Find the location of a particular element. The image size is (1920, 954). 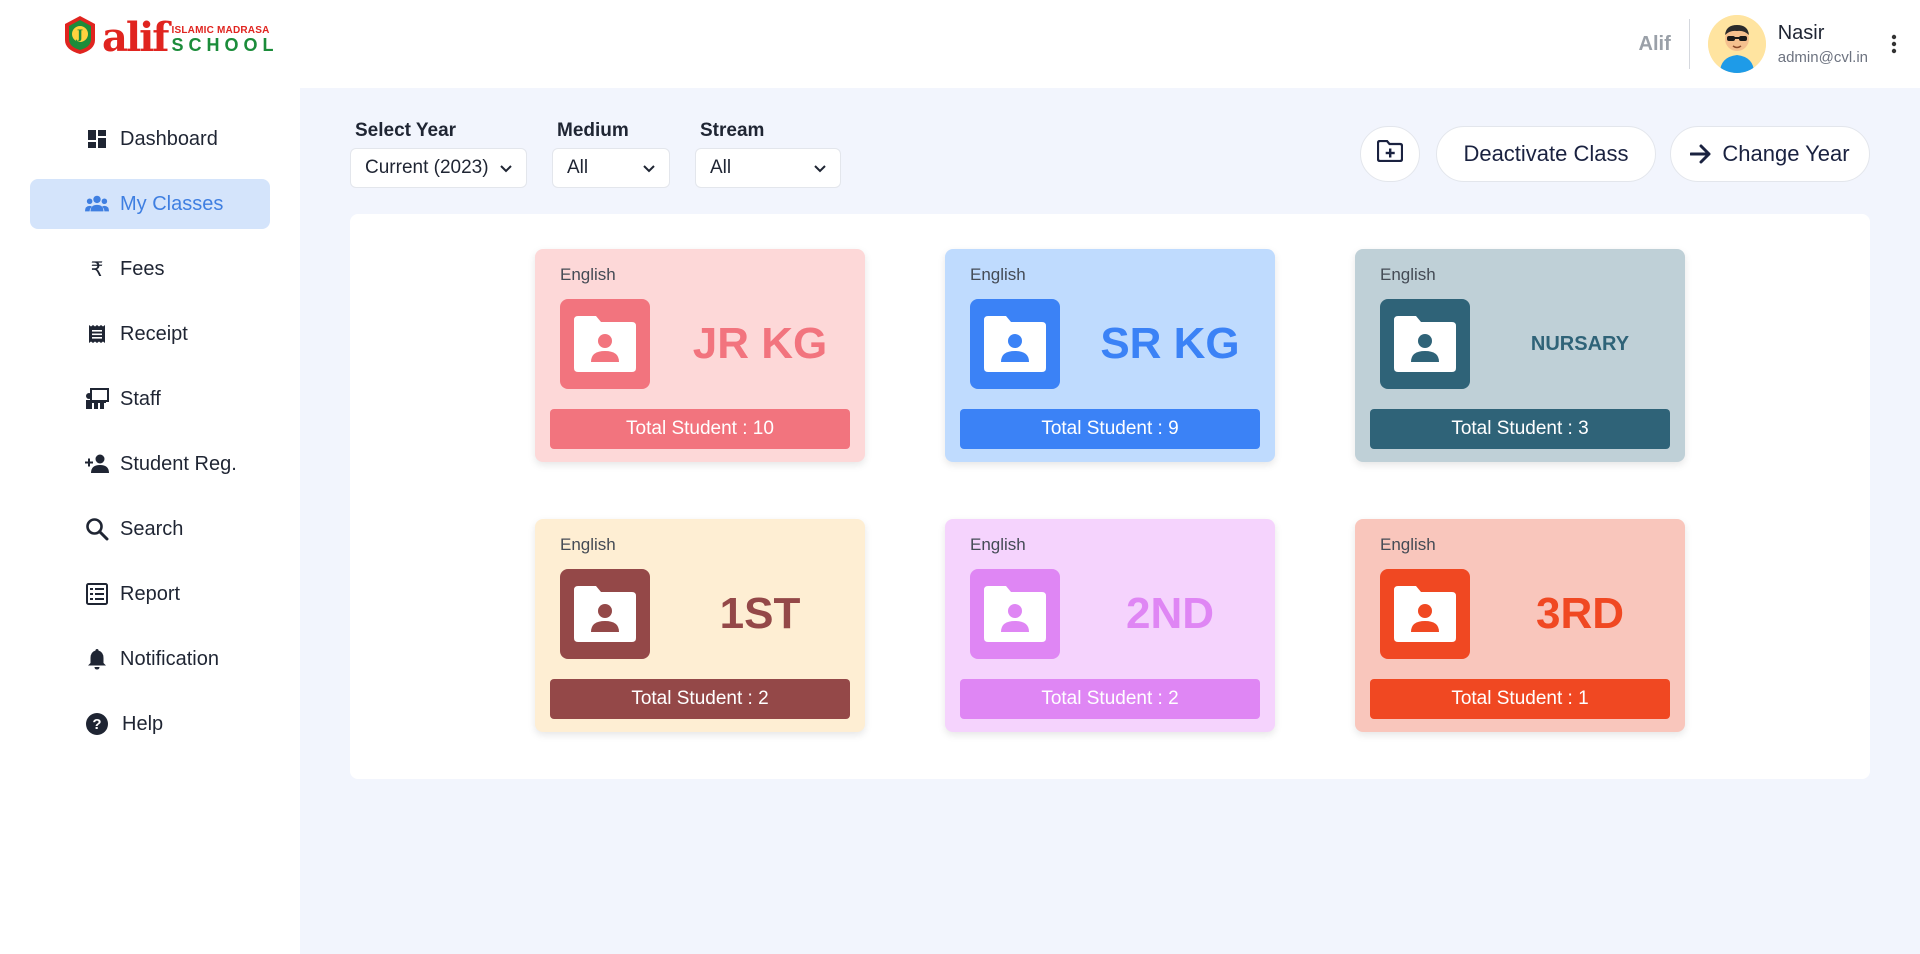

sidebar-item-help: ? Help is located at coordinates (150, 724).